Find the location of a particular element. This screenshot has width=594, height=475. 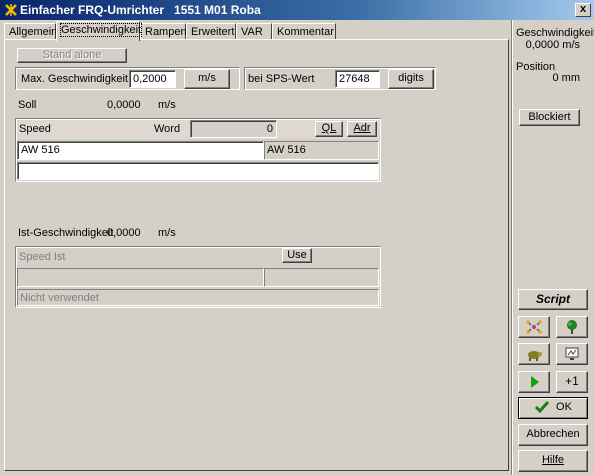

soll-label: Soll is located at coordinates (27, 105).